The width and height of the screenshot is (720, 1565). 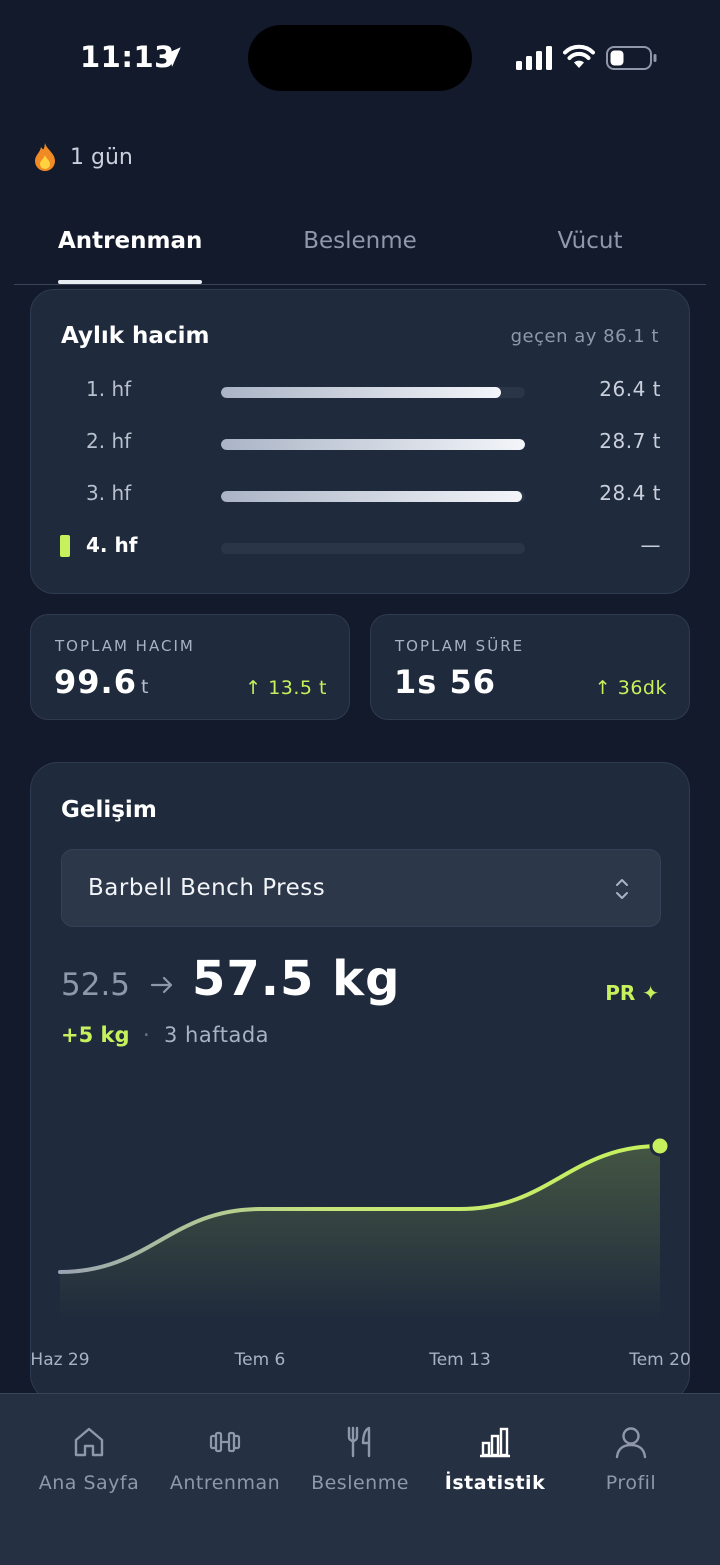 I want to click on x-tick-label: Tem 20, so click(x=660, y=1360).